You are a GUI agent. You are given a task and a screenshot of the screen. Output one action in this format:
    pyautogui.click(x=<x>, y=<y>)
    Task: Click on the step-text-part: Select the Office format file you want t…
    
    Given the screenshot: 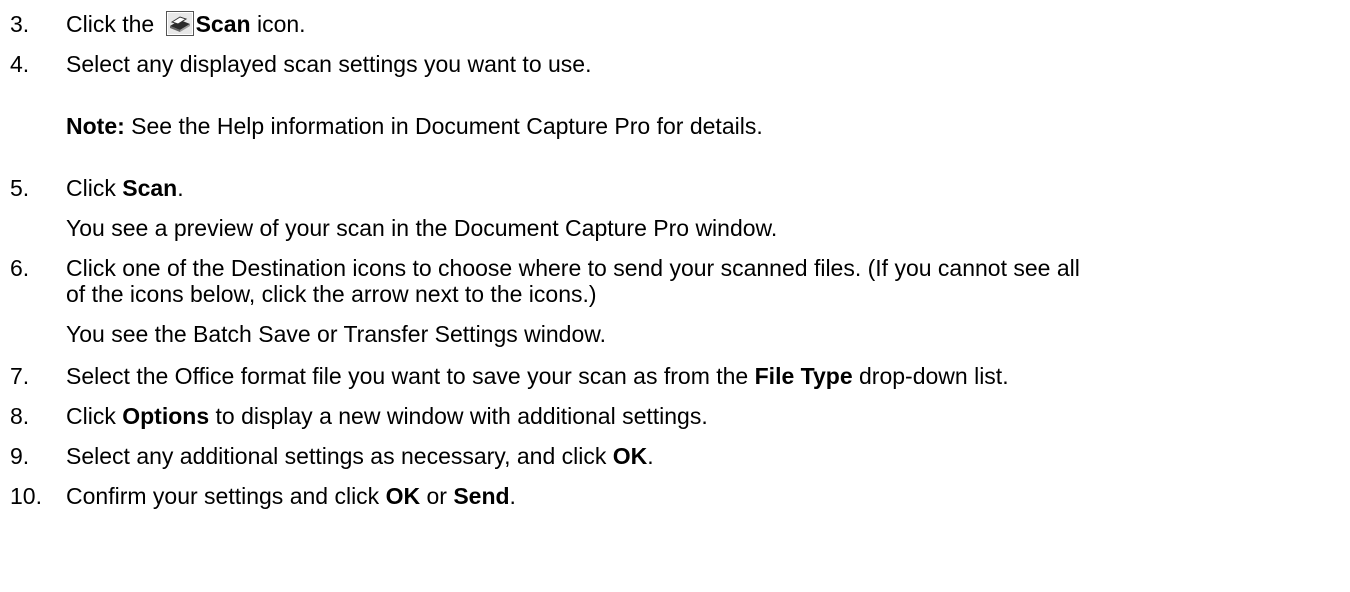 What is the action you would take?
    pyautogui.click(x=410, y=376)
    